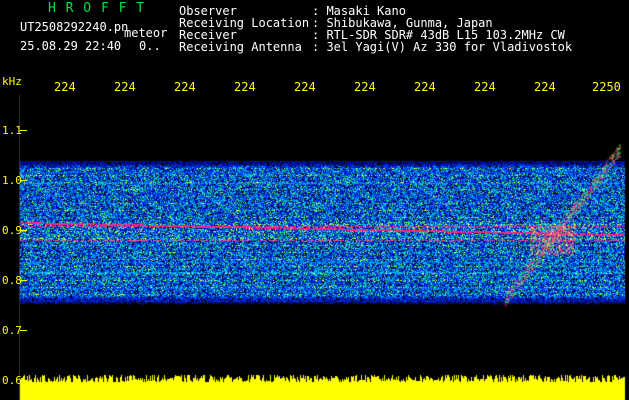 The image size is (629, 400). I want to click on freq-label: 0.7, so click(12, 330).